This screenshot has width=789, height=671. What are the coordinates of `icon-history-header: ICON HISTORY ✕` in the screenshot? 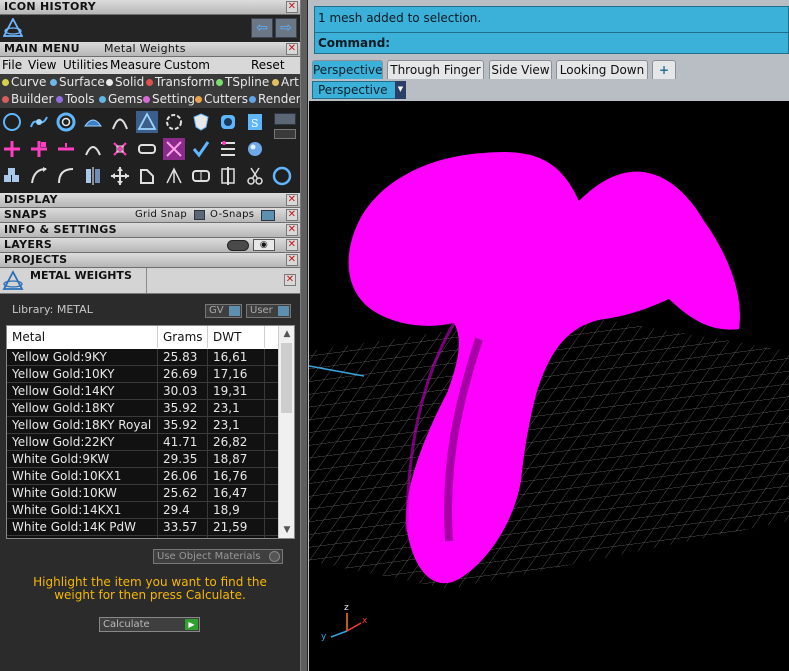 It's located at (150, 7).